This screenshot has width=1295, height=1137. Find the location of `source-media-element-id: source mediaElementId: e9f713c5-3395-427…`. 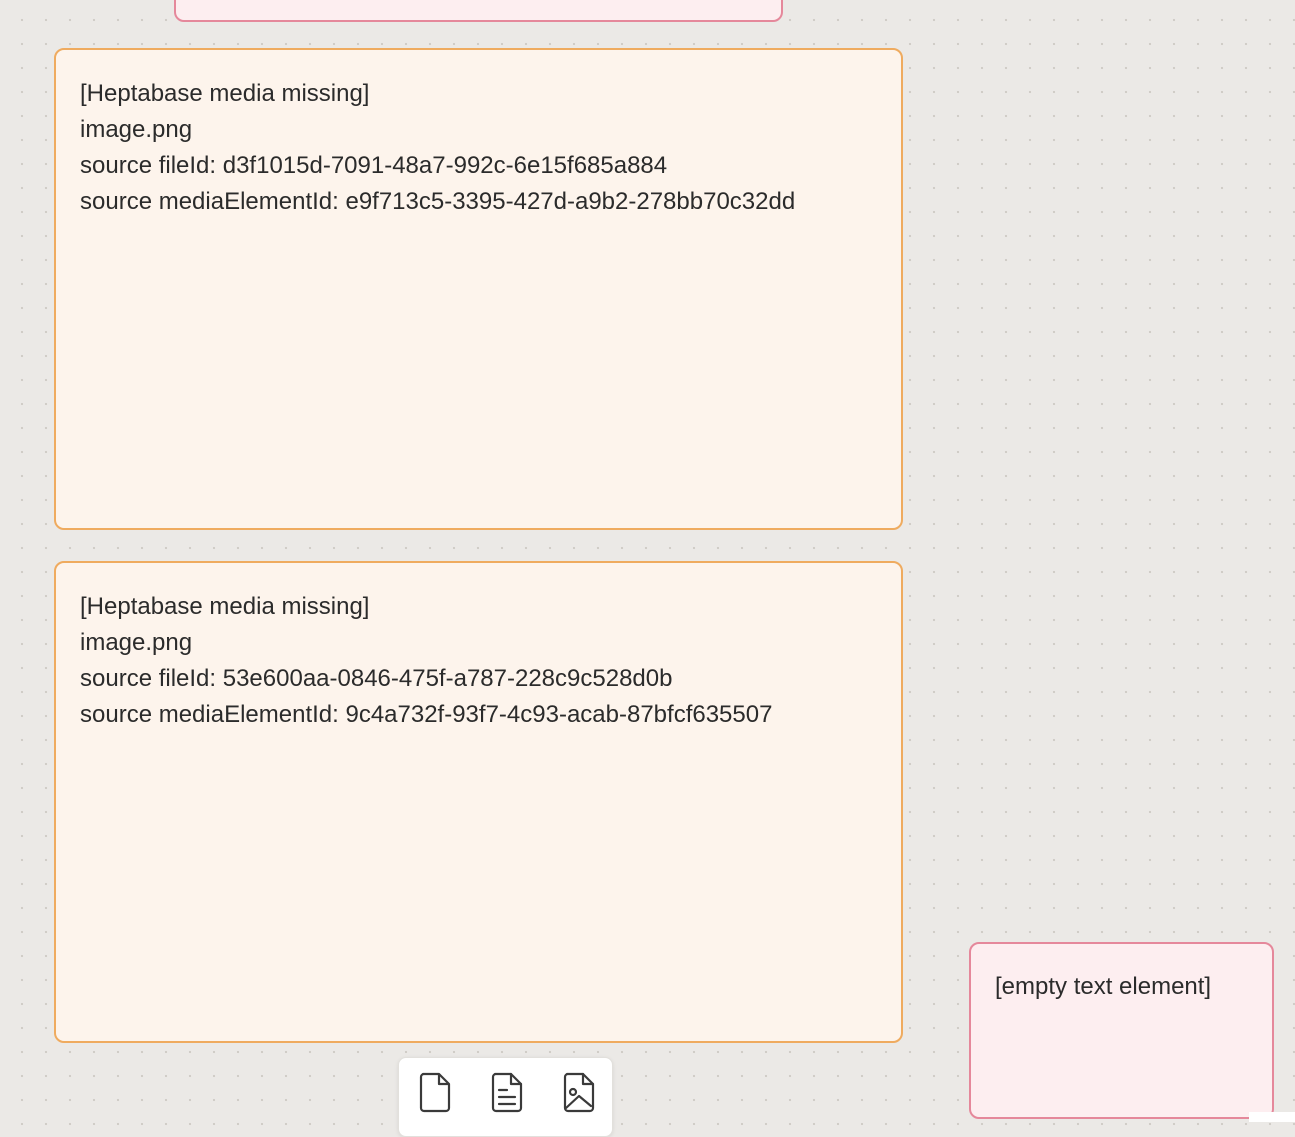

source-media-element-id: source mediaElementId: e9f713c5-3395-427… is located at coordinates (438, 201).